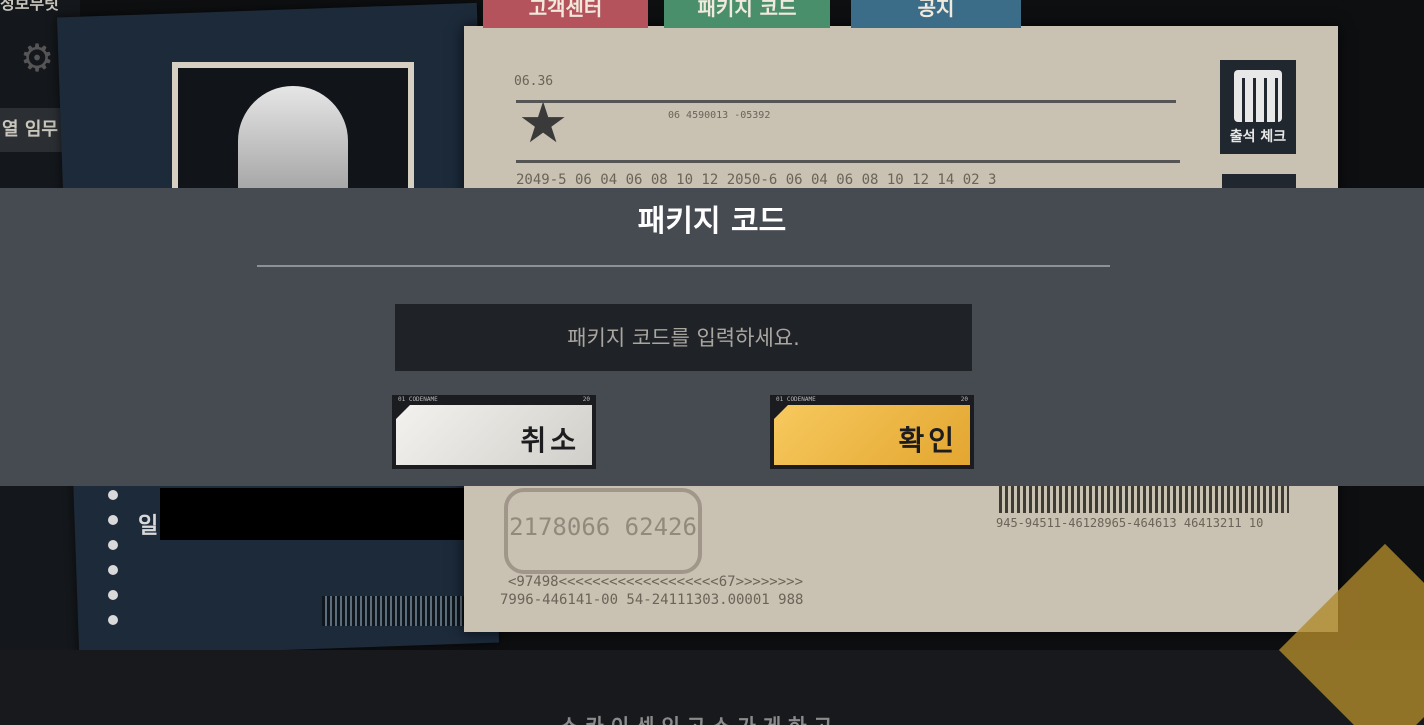 The width and height of the screenshot is (1424, 725). What do you see at coordinates (1258, 96) in the screenshot?
I see `calendar-icon` at bounding box center [1258, 96].